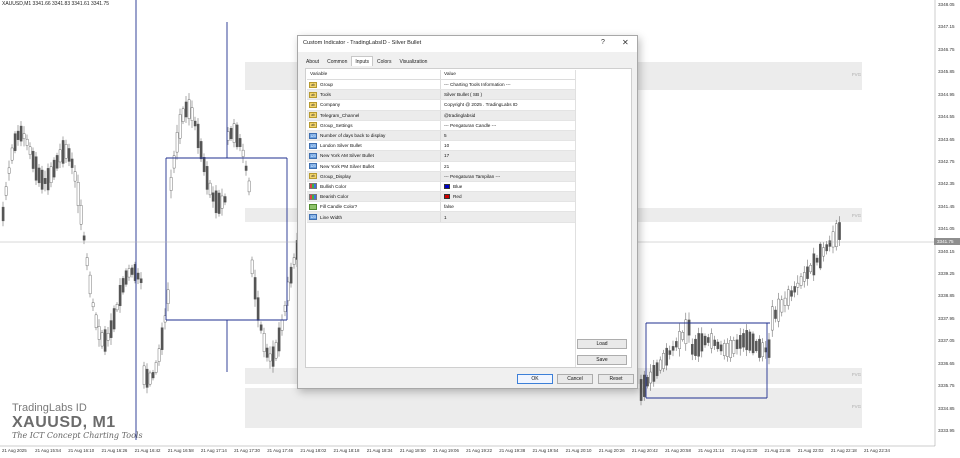  I want to click on value-cell: --- Pengaturan Candle ---, so click(468, 125).